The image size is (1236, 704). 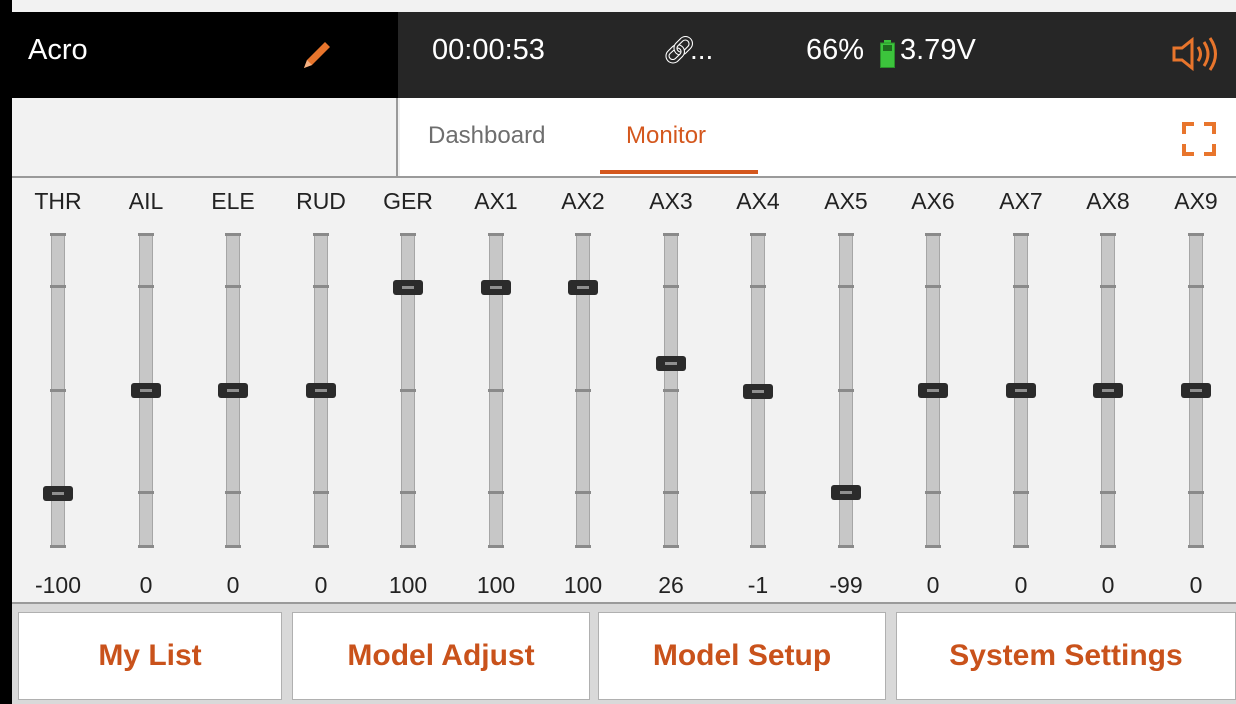 I want to click on channel-label-ger: GER, so click(x=408, y=201).